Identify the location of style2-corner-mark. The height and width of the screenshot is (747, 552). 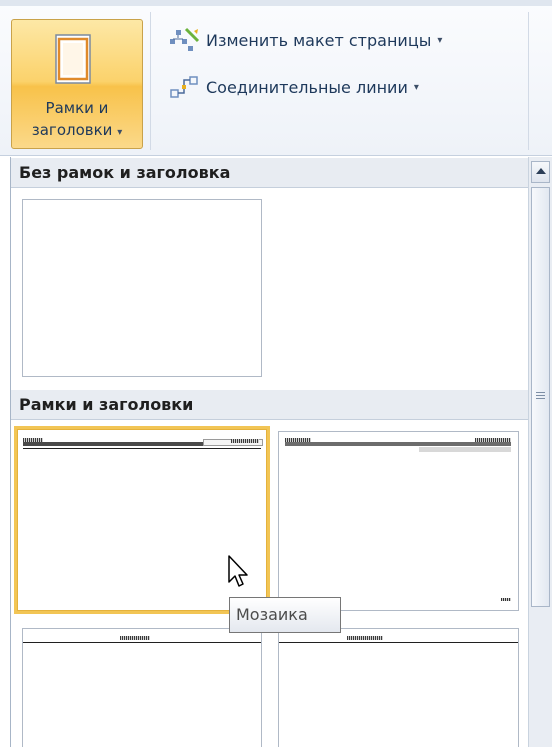
(506, 599).